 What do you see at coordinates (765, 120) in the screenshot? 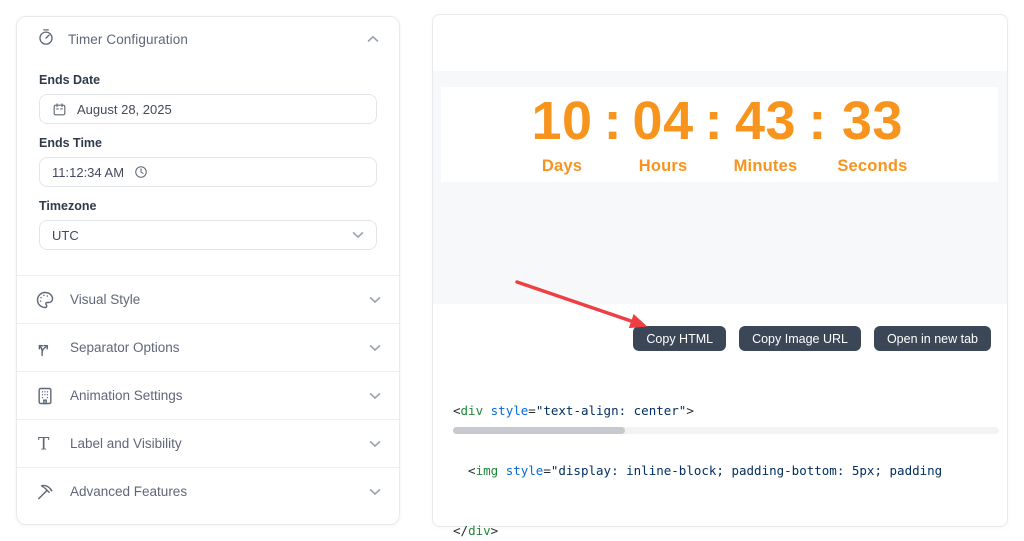
I see `minutes-value: 43` at bounding box center [765, 120].